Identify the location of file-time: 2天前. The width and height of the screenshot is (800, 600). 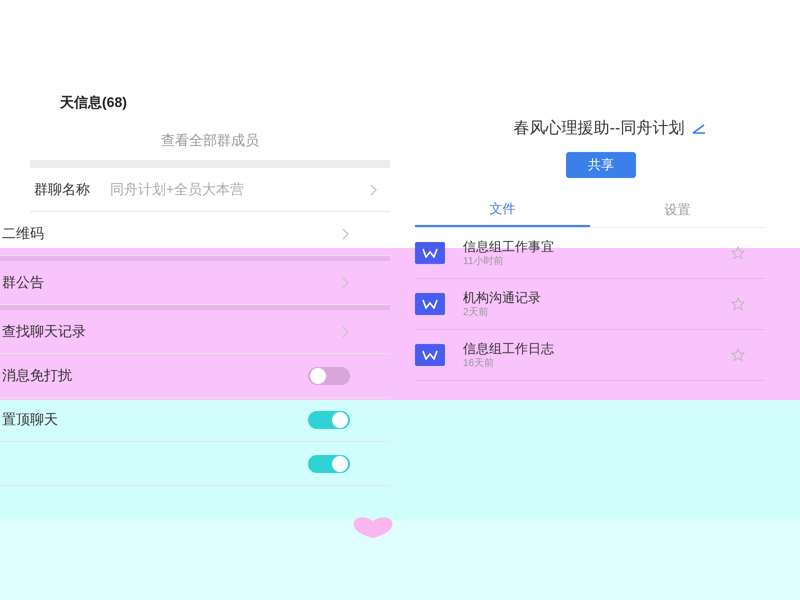
(476, 313).